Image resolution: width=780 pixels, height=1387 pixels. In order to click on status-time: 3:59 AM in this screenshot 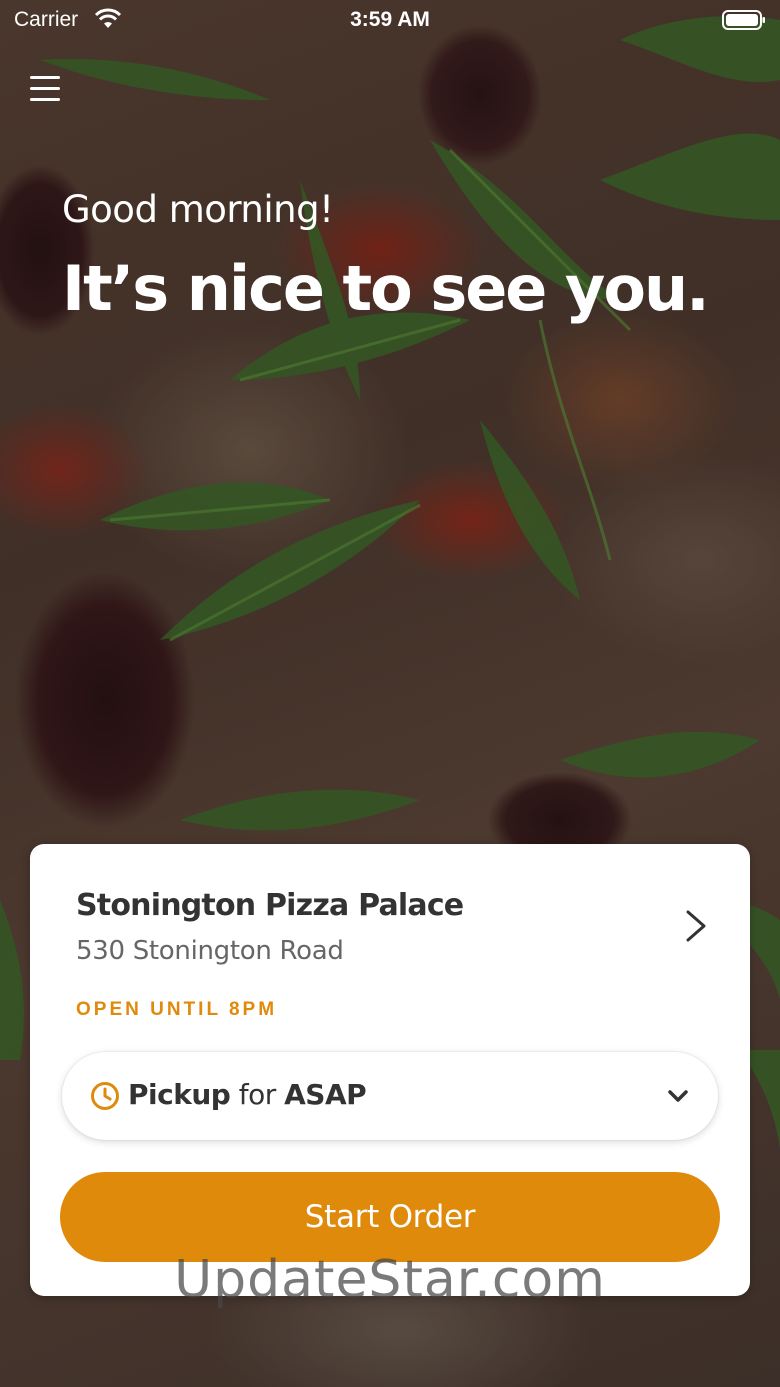, I will do `click(390, 19)`.